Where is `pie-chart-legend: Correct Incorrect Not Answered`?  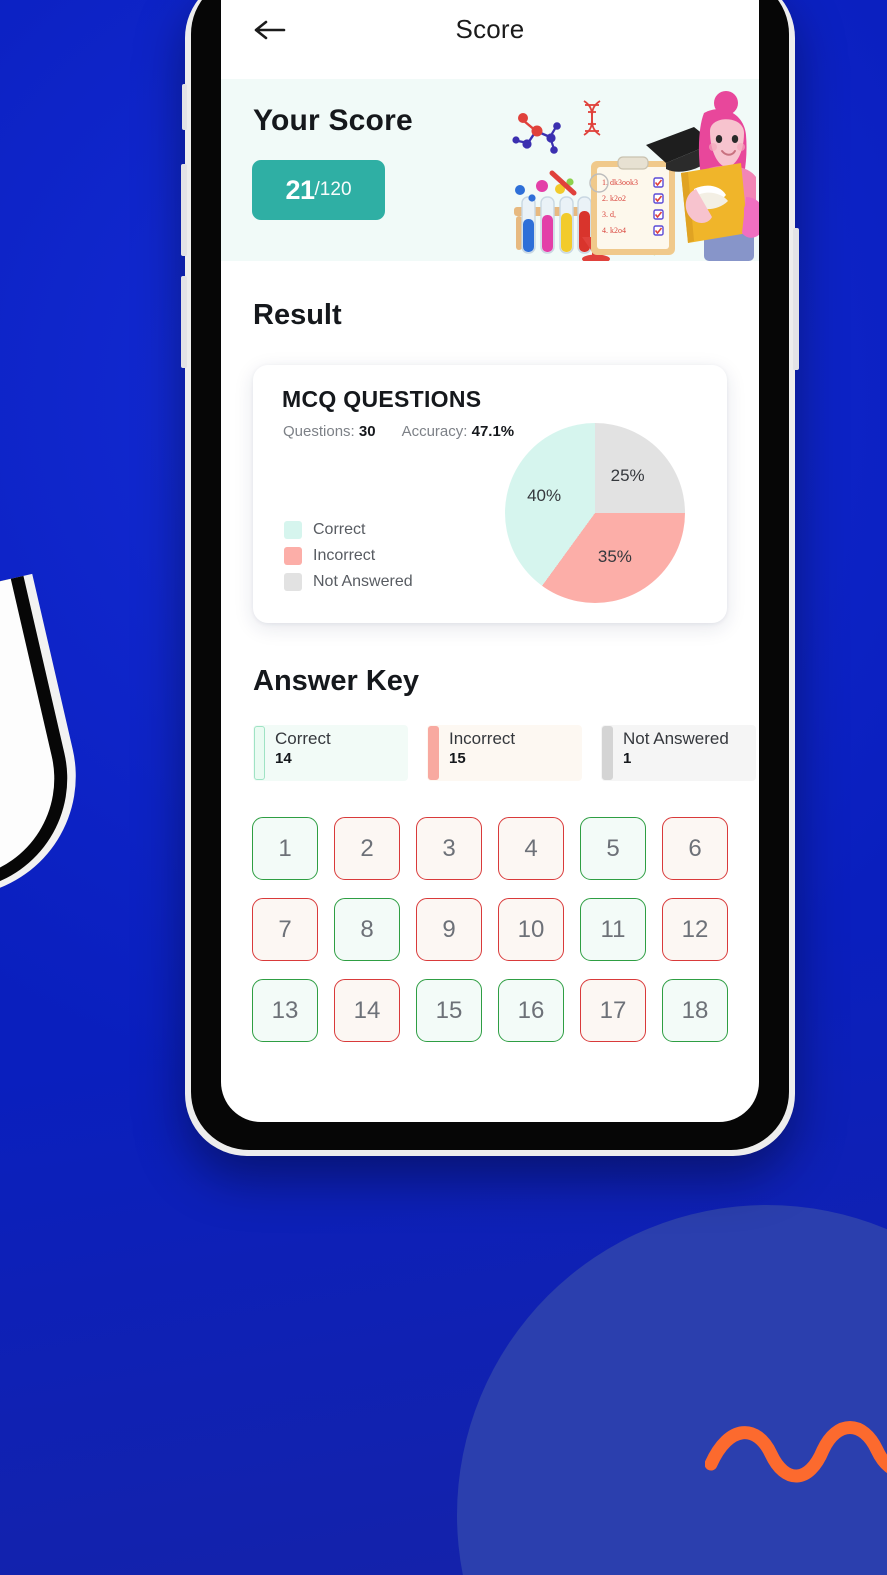 pie-chart-legend: Correct Incorrect Not Answered is located at coordinates (348, 556).